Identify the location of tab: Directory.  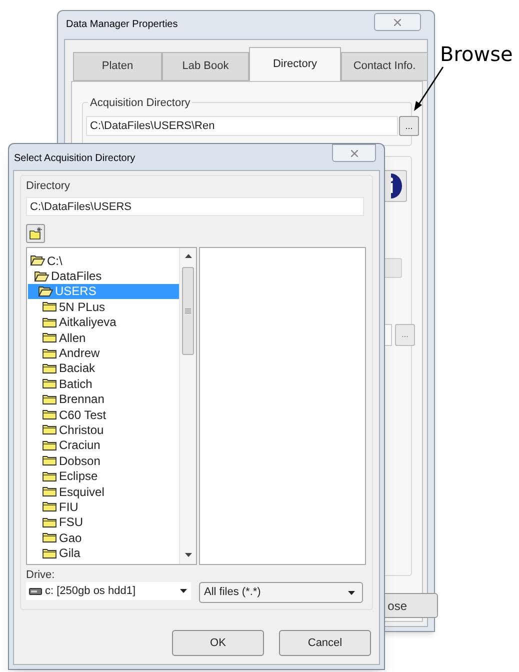
(295, 64).